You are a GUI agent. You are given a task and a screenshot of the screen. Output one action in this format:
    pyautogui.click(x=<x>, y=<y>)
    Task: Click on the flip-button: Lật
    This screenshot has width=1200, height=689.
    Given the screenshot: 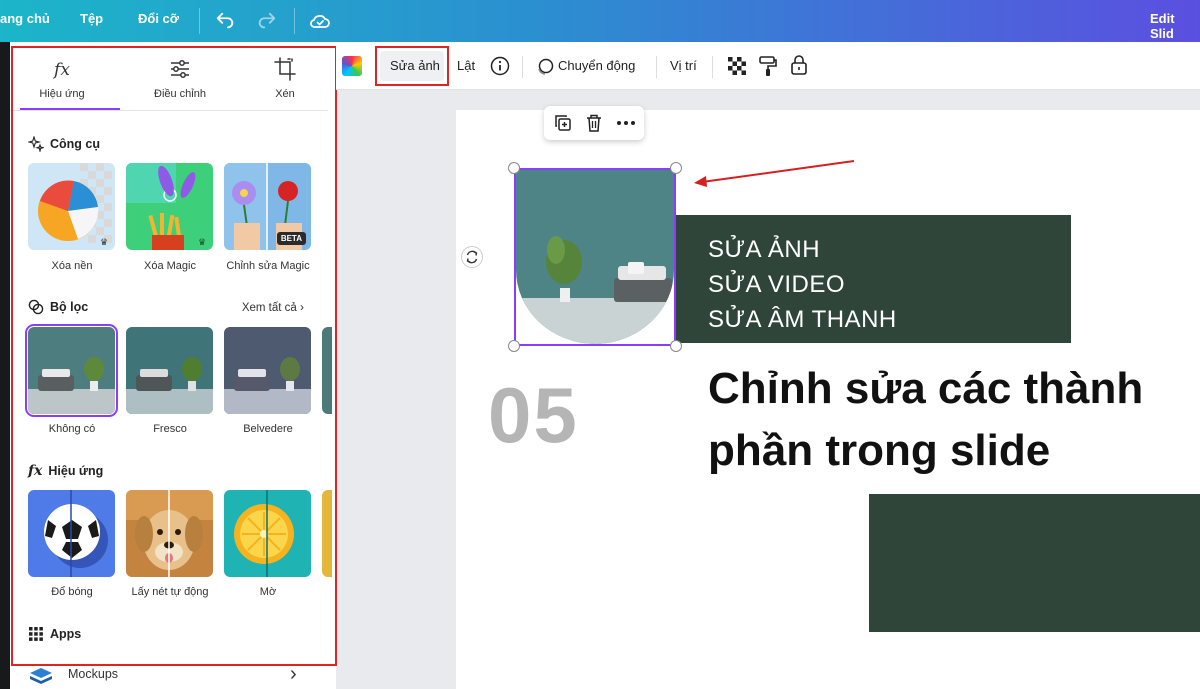 What is the action you would take?
    pyautogui.click(x=466, y=65)
    